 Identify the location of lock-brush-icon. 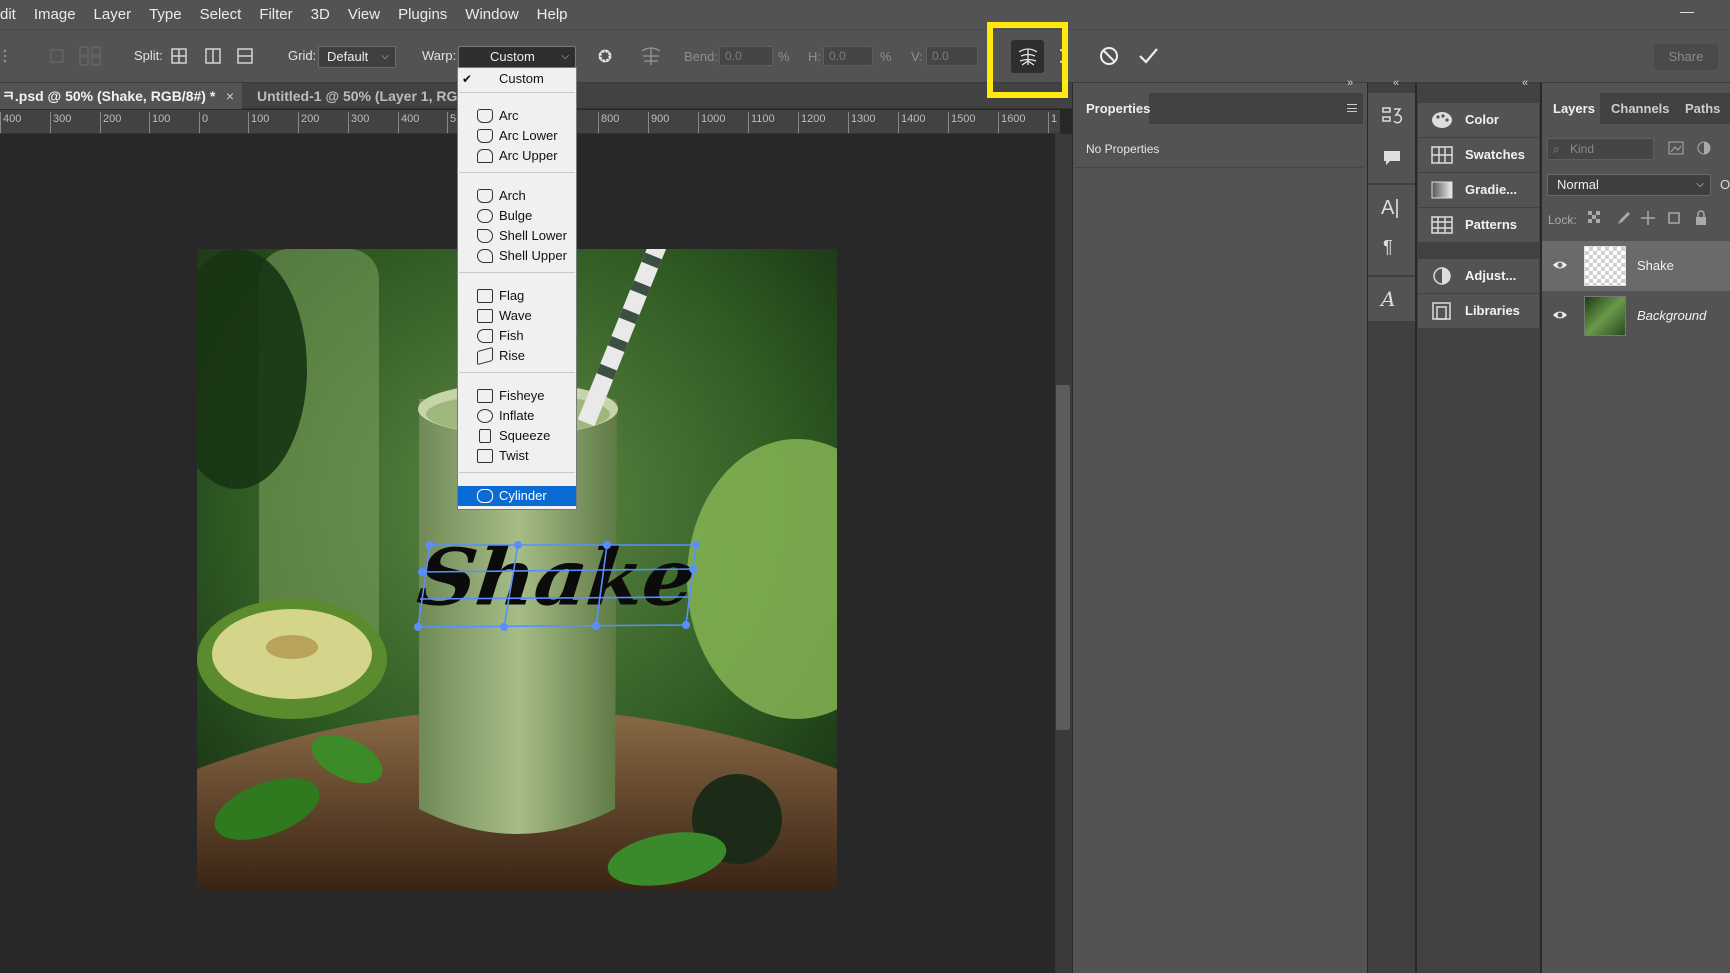
(1622, 218).